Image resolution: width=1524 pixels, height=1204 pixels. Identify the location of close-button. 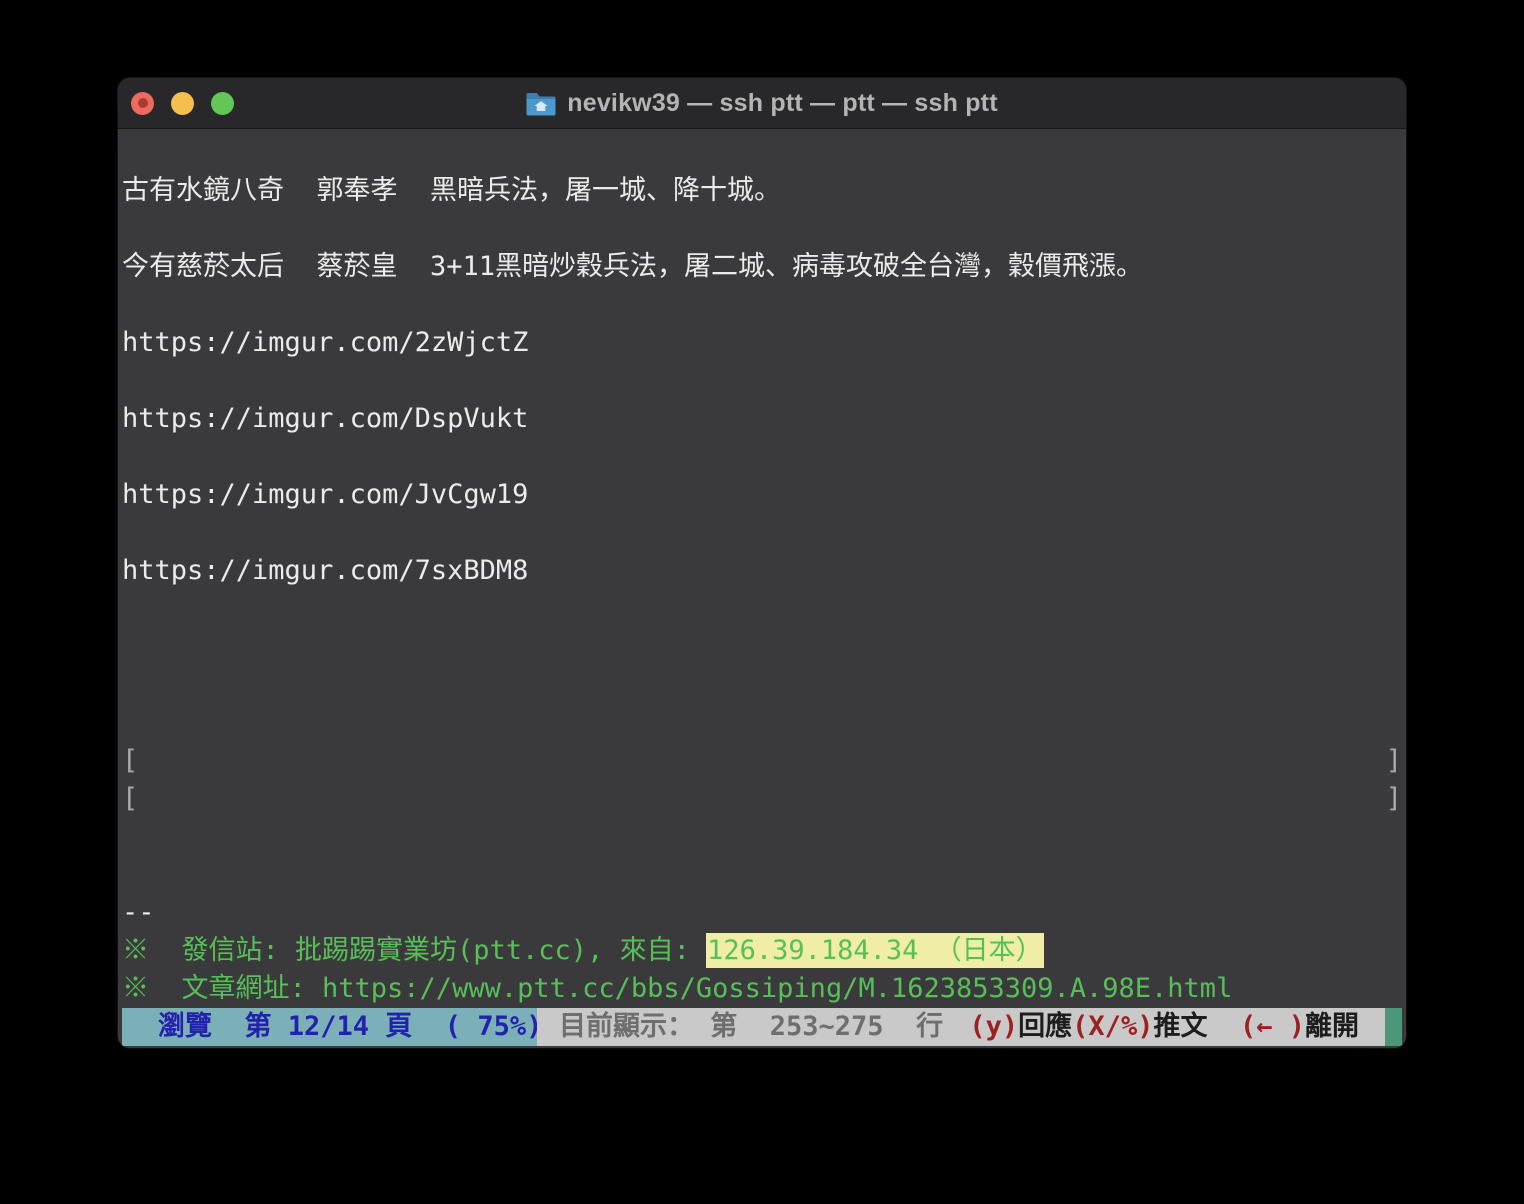
(142, 103).